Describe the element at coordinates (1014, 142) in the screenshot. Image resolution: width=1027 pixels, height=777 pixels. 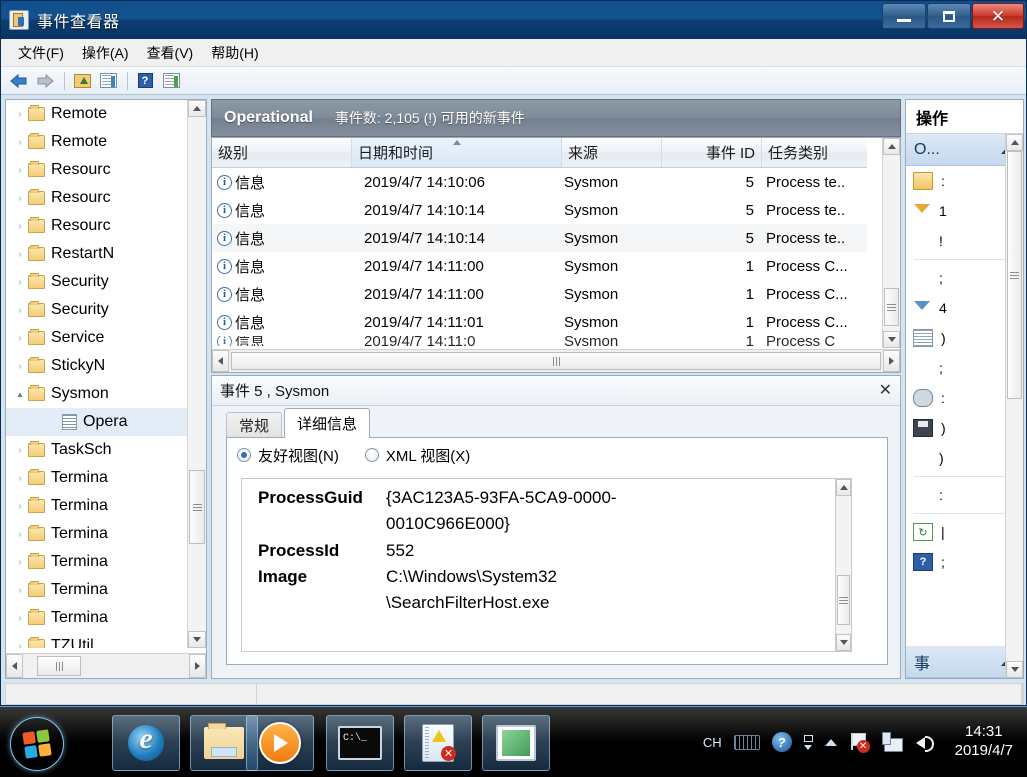
I see `actions-scroll-up-button` at that location.